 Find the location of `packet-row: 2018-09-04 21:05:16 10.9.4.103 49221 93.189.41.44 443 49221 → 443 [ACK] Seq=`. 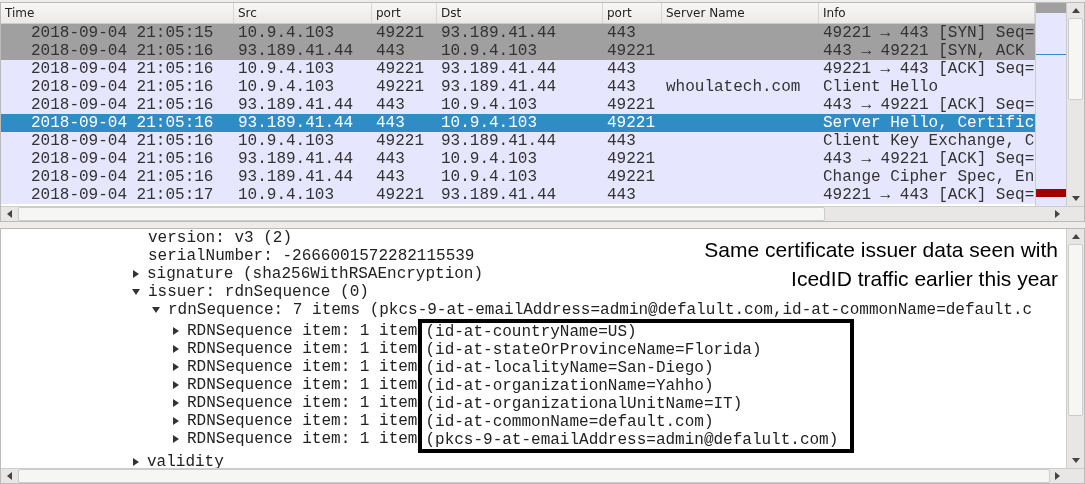

packet-row: 2018-09-04 21:05:16 10.9.4.103 49221 93.189.41.44 443 49221 → 443 [ACK] Seq= is located at coordinates (518, 69).